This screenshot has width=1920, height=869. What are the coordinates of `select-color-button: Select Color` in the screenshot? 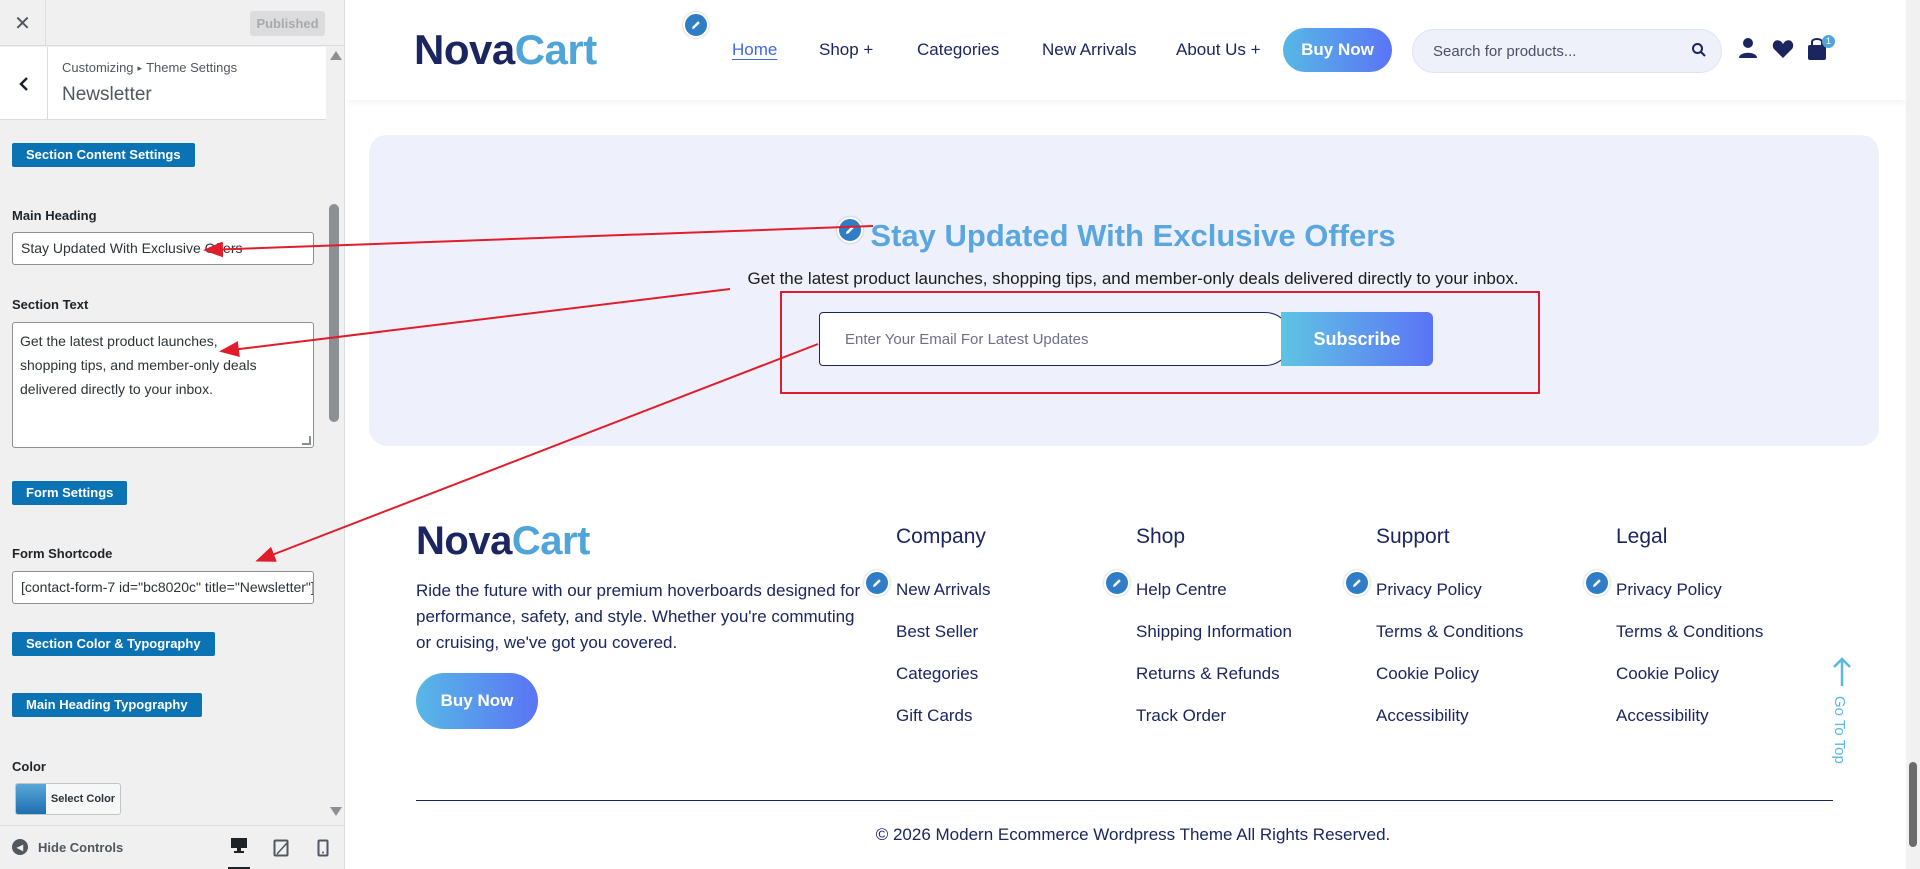 It's located at (68, 799).